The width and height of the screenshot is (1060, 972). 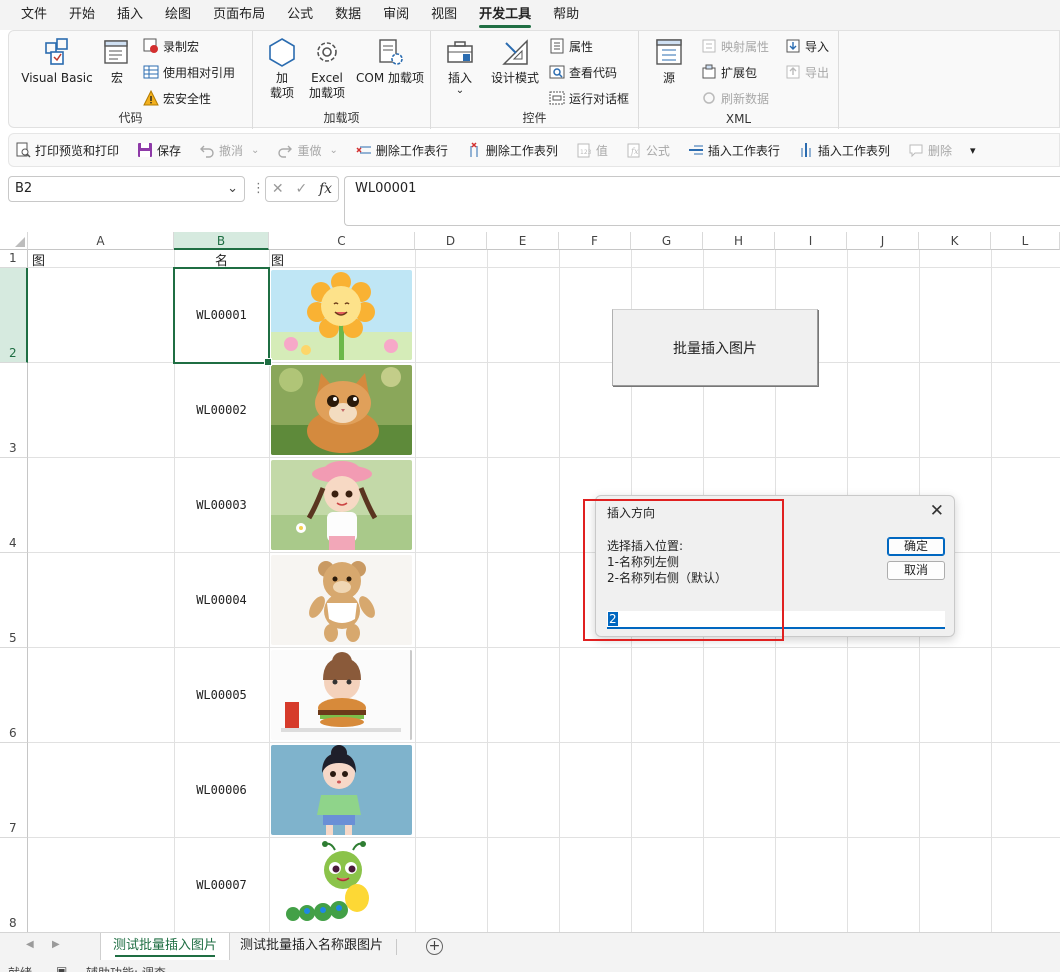 What do you see at coordinates (221, 315) in the screenshot?
I see `cell-b2: WL00001` at bounding box center [221, 315].